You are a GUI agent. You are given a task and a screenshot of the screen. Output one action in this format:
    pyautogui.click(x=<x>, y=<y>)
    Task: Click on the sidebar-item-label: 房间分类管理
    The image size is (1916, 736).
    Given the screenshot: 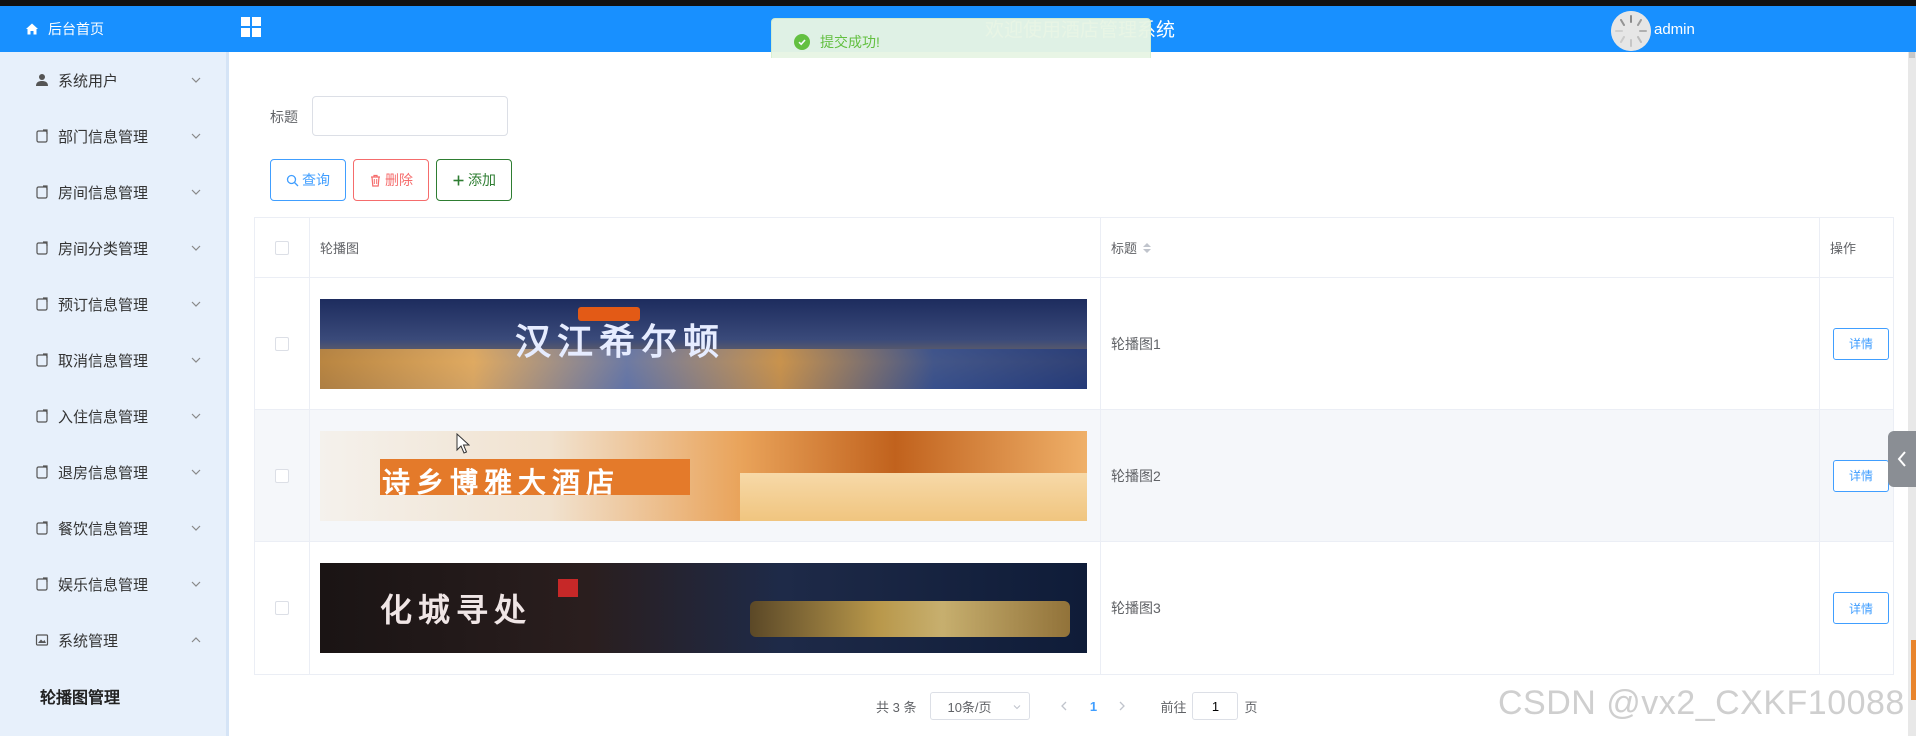 What is the action you would take?
    pyautogui.click(x=103, y=249)
    